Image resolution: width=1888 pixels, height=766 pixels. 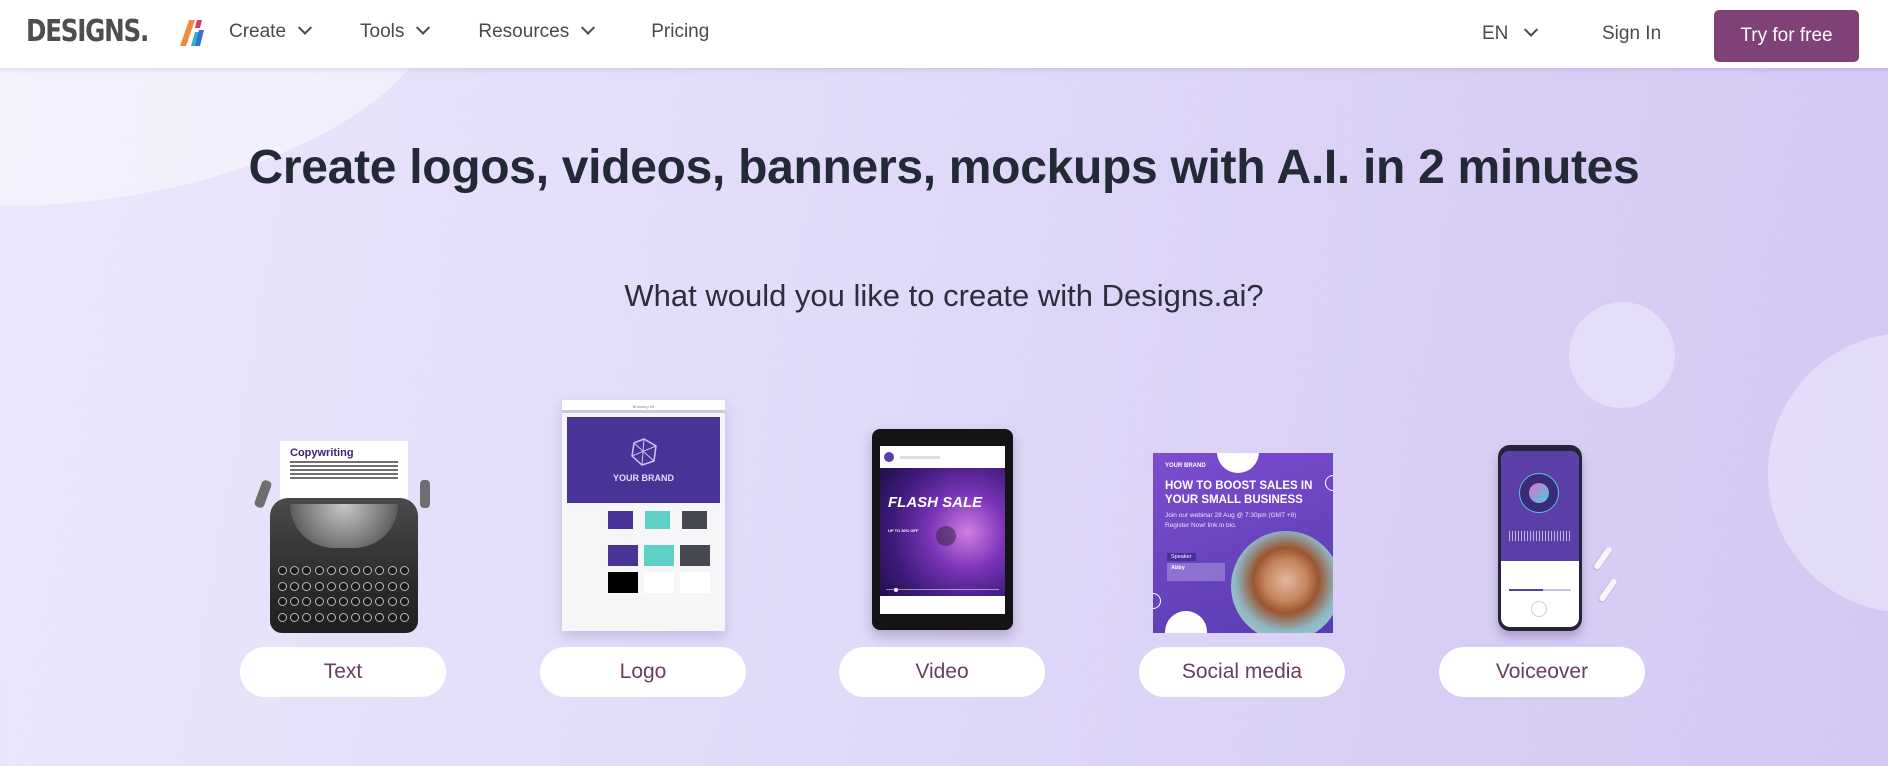 What do you see at coordinates (643, 672) in the screenshot?
I see `card-logo-button: Logo` at bounding box center [643, 672].